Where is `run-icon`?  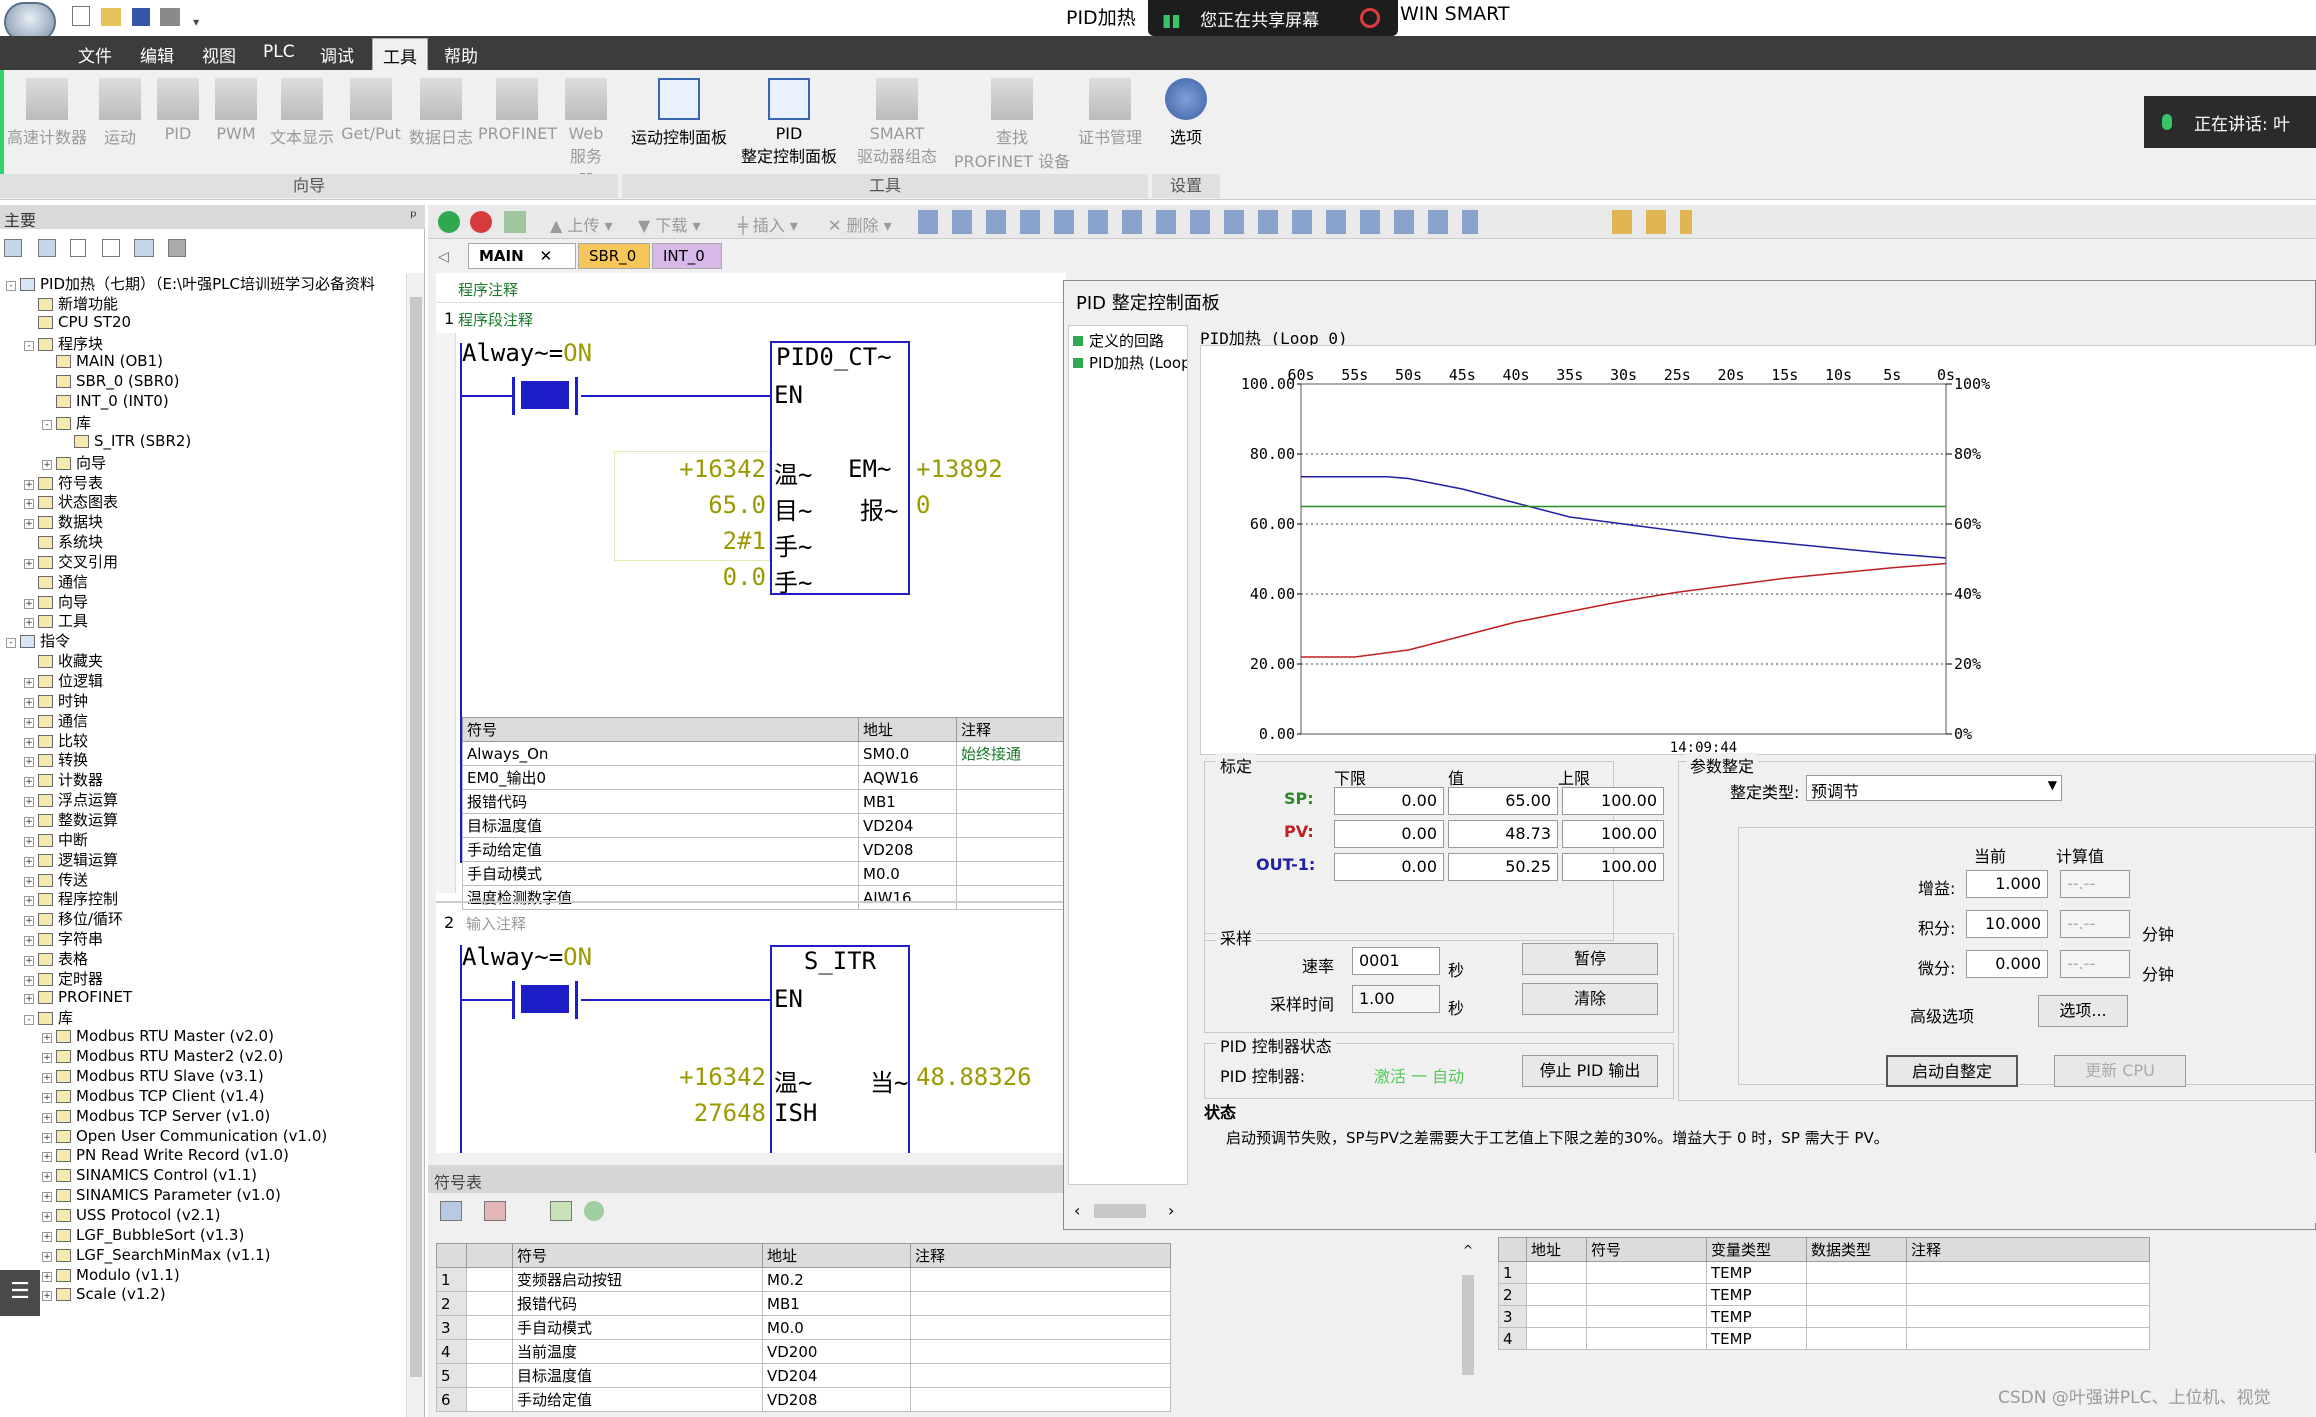
run-icon is located at coordinates (449, 222).